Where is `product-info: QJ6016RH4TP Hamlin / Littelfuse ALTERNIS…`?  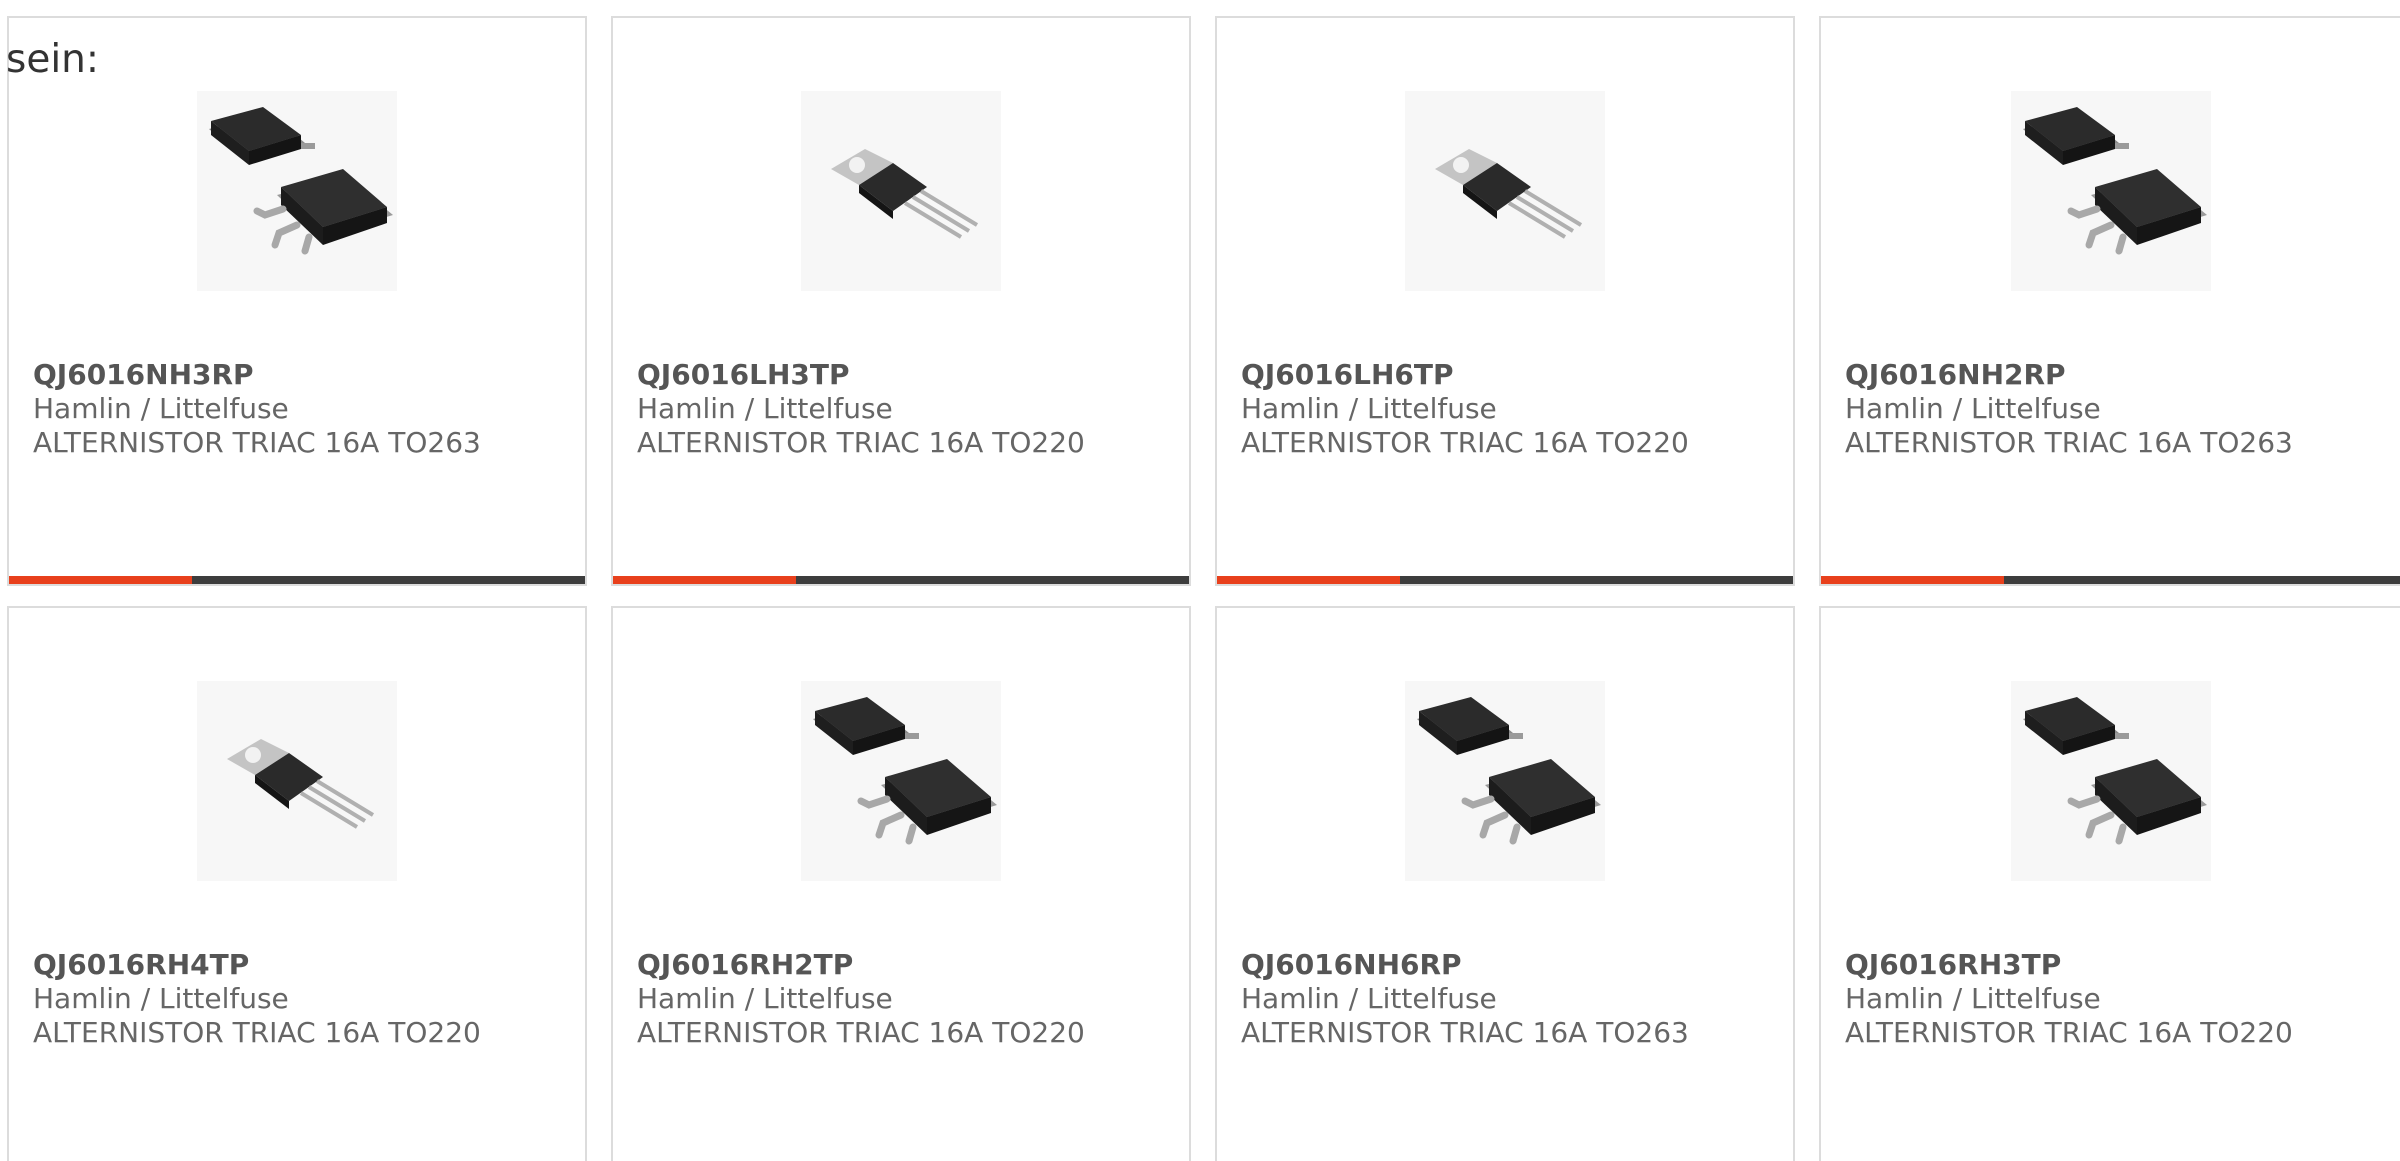
product-info: QJ6016RH4TP Hamlin / Littelfuse ALTERNIS… is located at coordinates (304, 999).